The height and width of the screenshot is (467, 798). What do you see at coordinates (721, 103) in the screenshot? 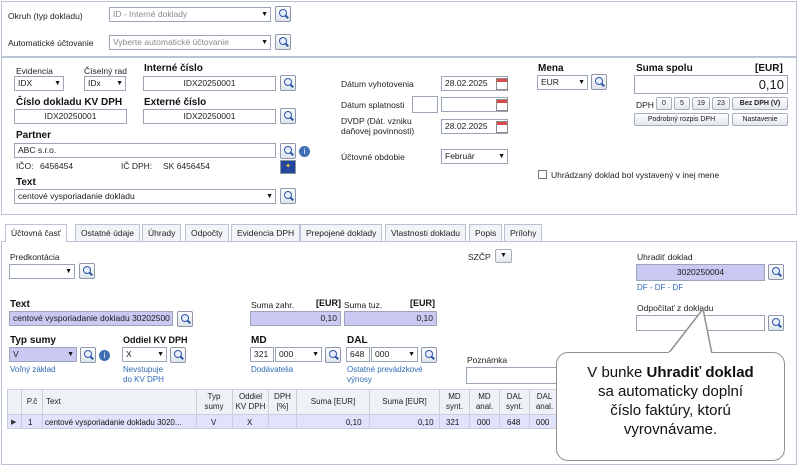
I see `dph-23-button: 23` at bounding box center [721, 103].